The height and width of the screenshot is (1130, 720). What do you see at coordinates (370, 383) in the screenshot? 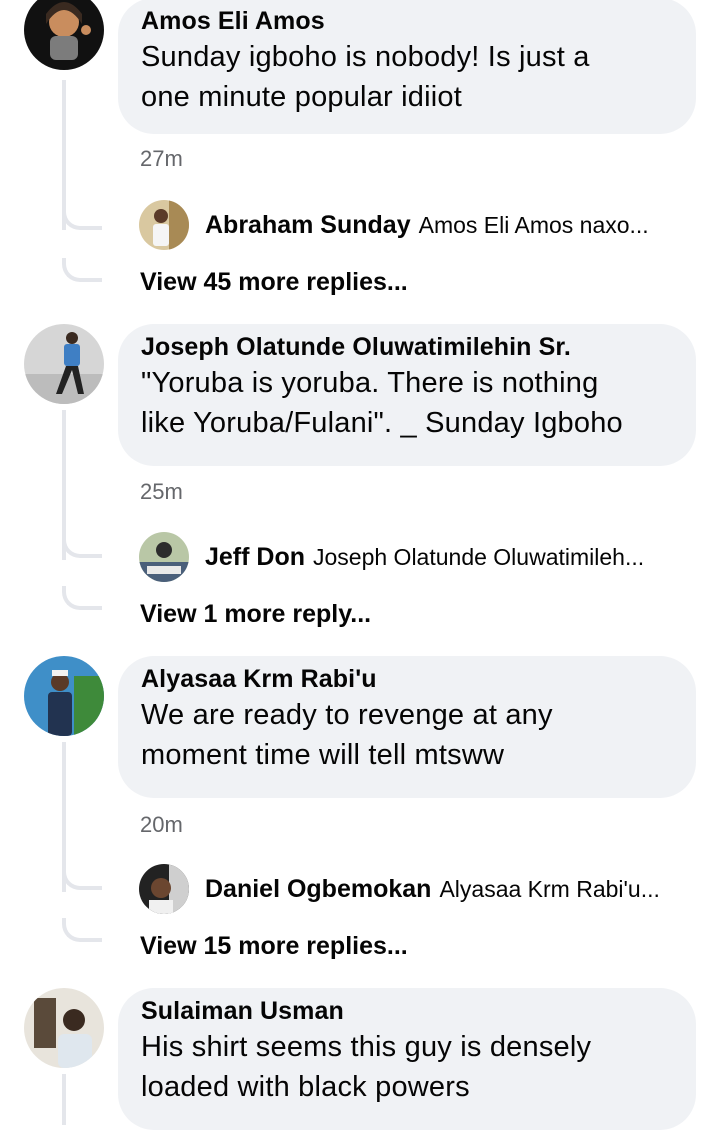
I see `comment-text: "Yoruba is yoruba. There is nothing` at bounding box center [370, 383].